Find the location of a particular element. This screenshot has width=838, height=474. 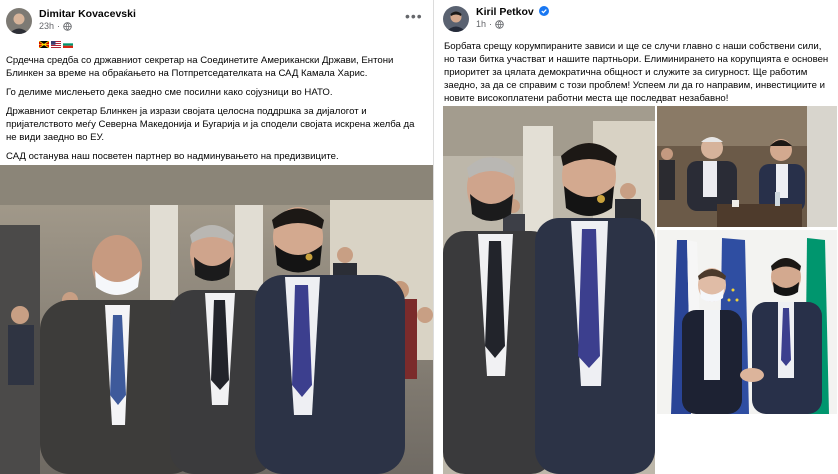

author-name: Dimitar Kovacevski is located at coordinates (87, 14).